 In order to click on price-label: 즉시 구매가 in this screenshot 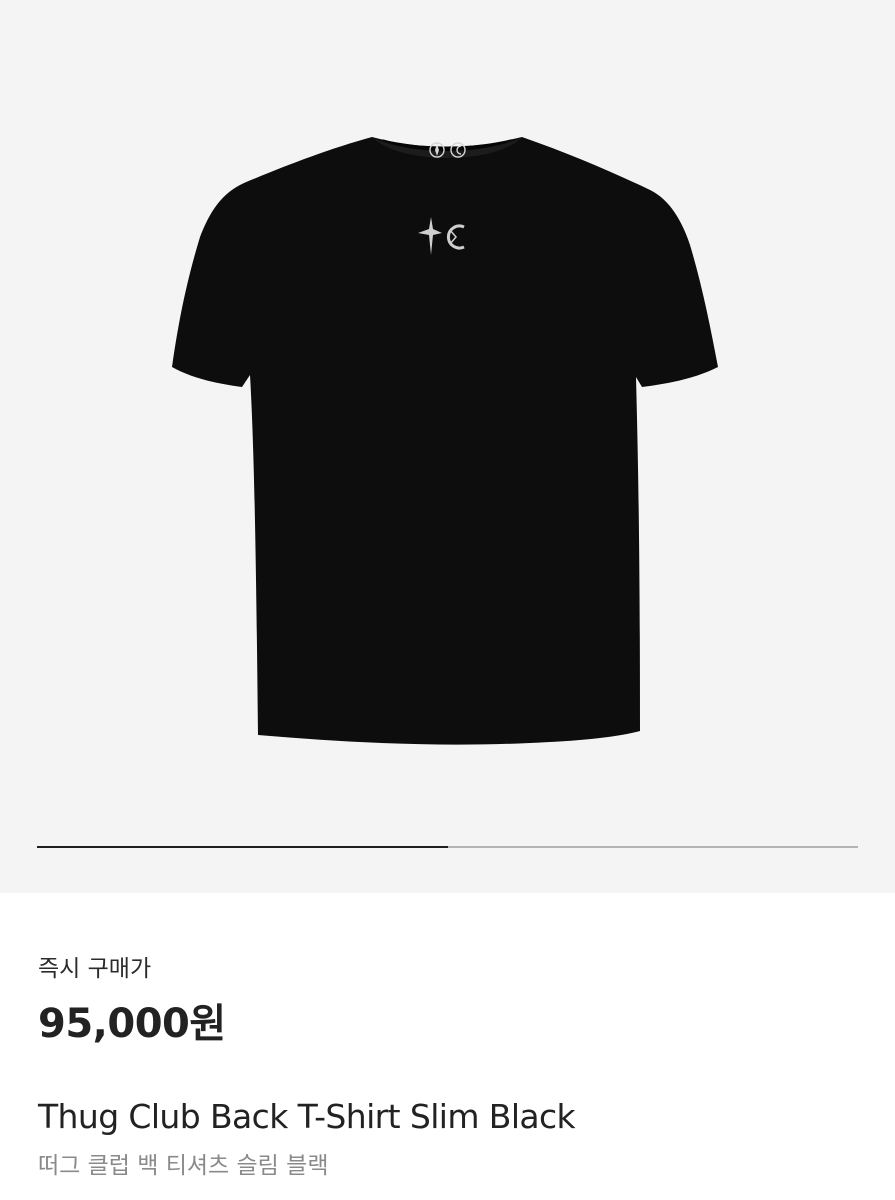, I will do `click(95, 969)`.